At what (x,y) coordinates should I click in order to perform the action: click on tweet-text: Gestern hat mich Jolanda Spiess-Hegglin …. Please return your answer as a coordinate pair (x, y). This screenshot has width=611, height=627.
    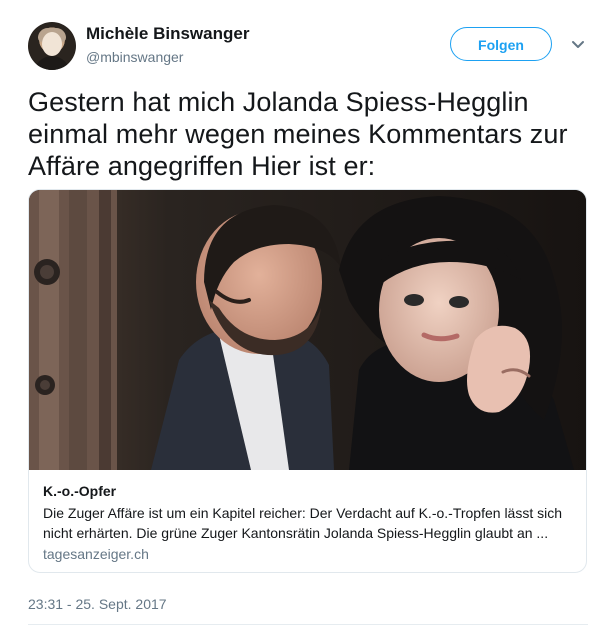
    Looking at the image, I should click on (298, 134).